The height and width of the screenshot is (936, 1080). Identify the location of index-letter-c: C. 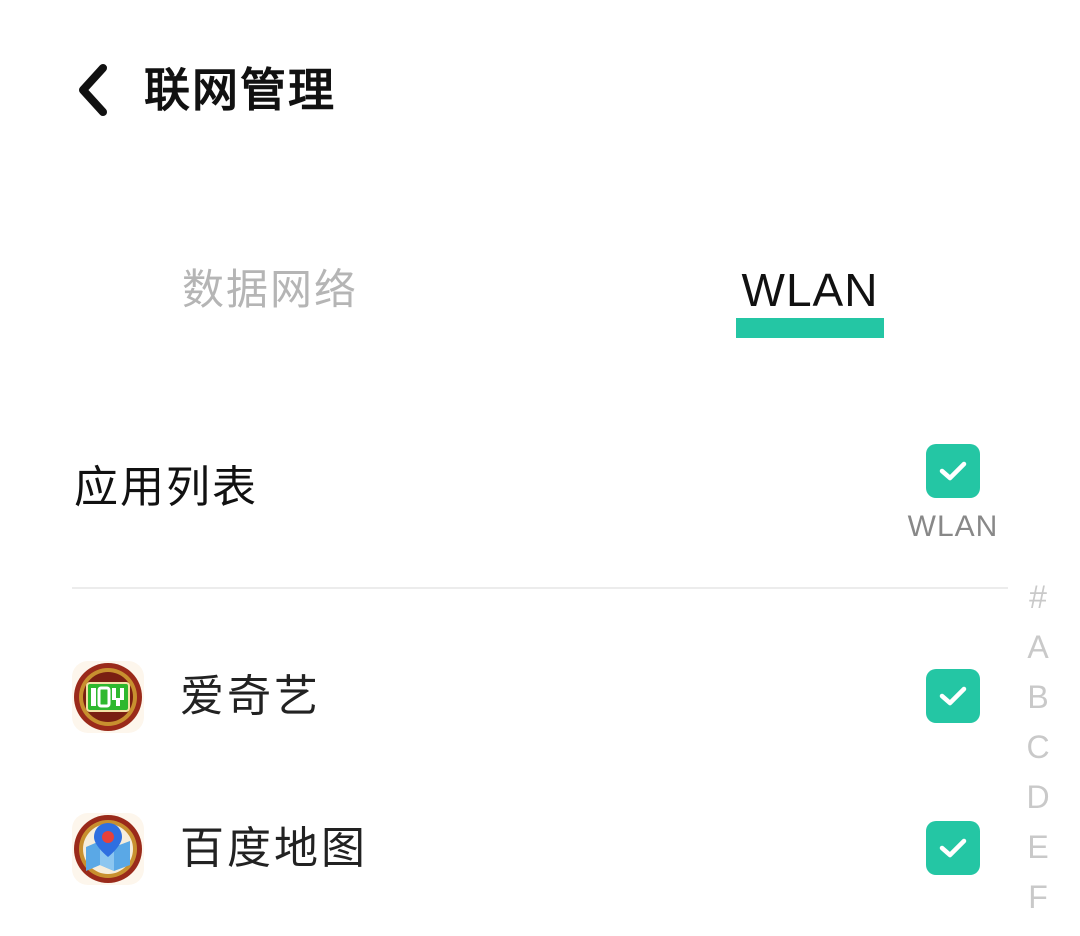
(1038, 747).